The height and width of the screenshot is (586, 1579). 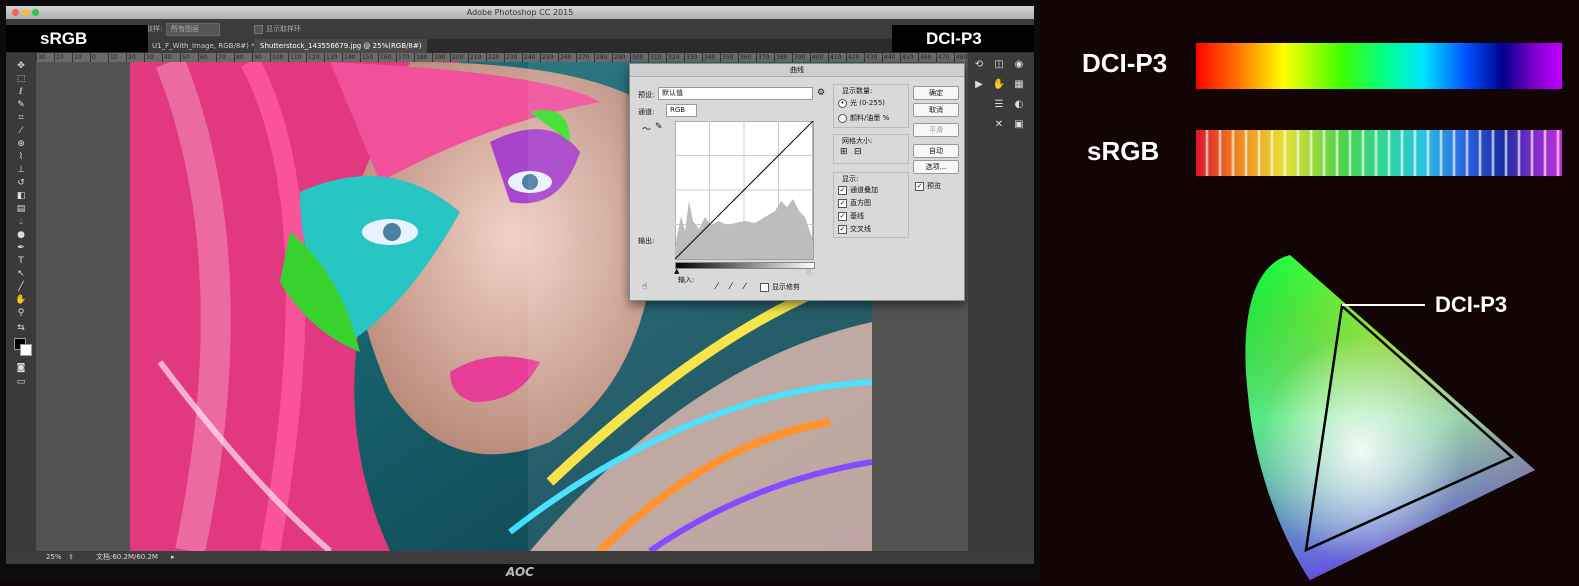 I want to click on swatches-panel-icon: ▦, so click(x=1019, y=85).